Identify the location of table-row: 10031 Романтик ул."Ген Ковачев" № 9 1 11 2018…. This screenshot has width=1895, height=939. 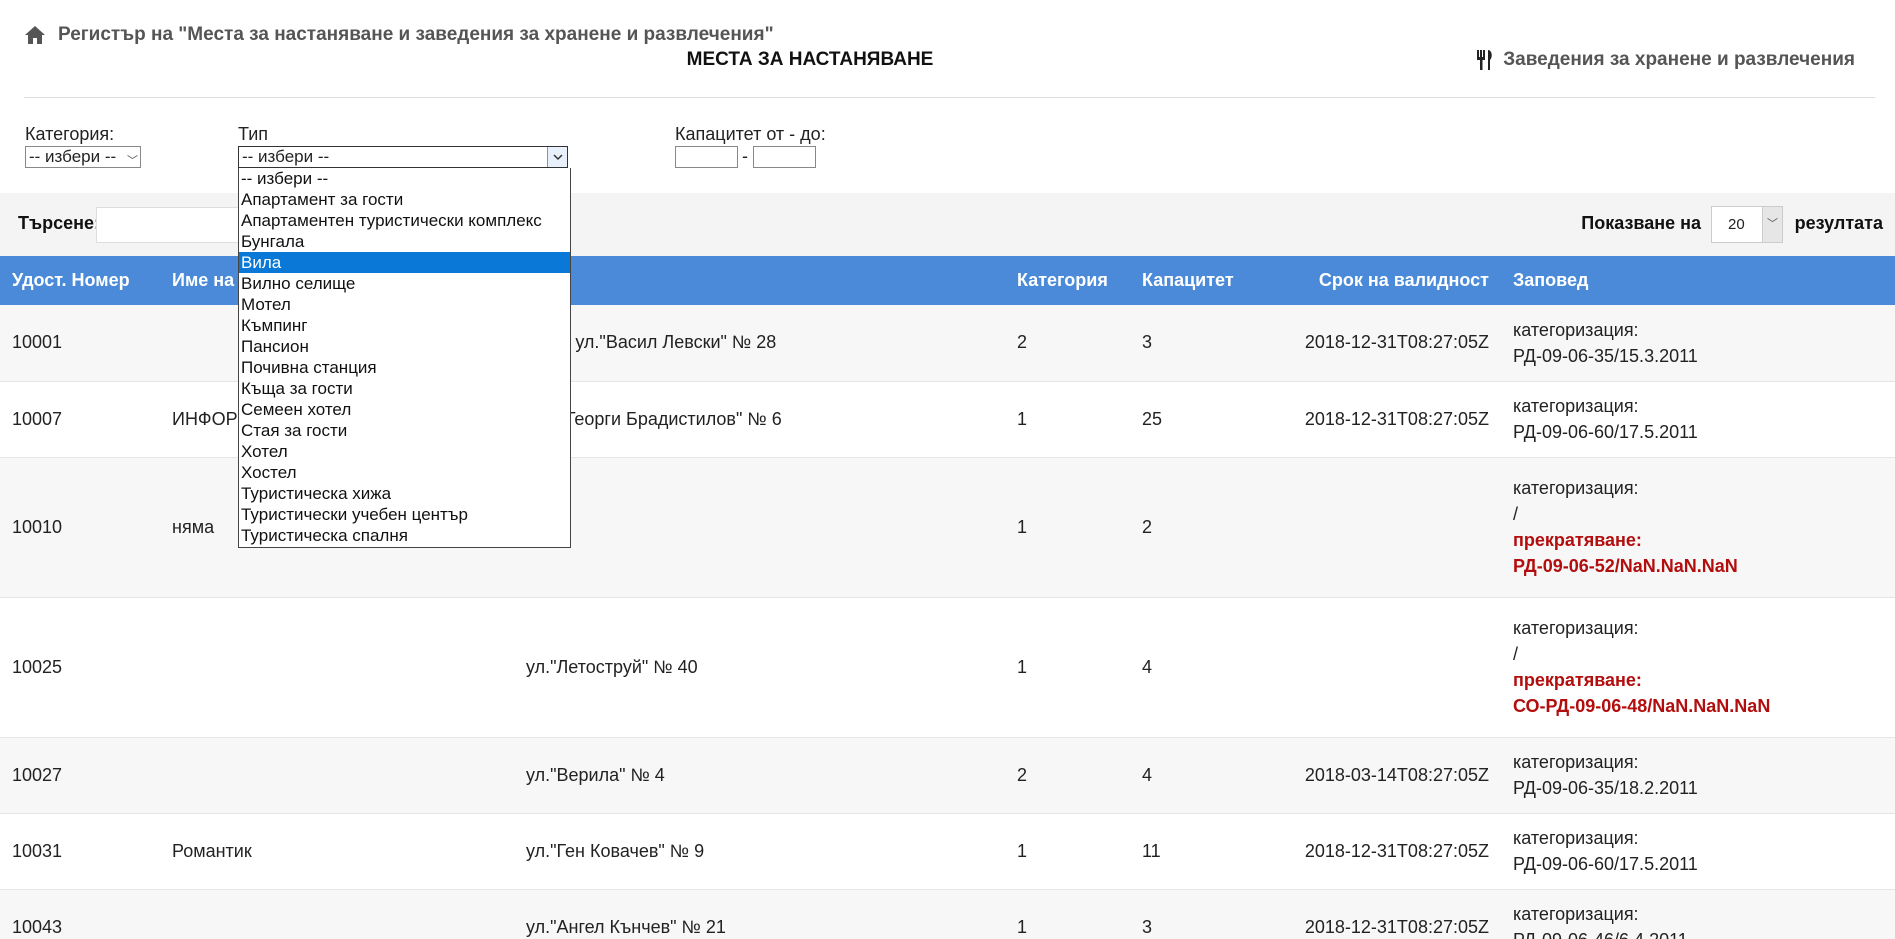
(947, 851).